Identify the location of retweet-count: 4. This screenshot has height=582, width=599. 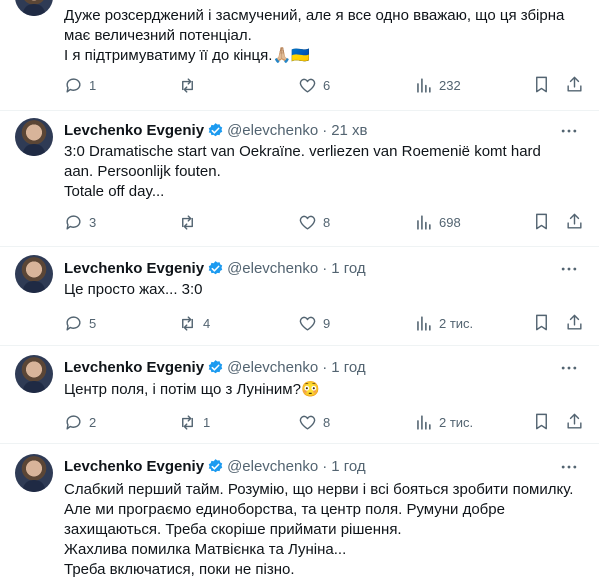
(207, 323).